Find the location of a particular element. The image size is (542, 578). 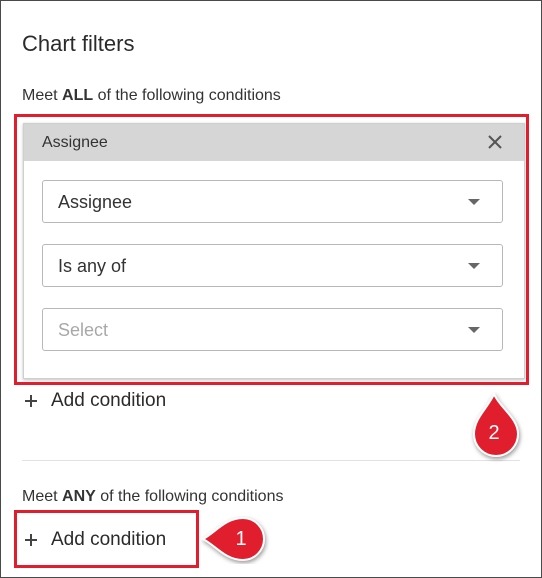

meet-all-suffix: of the following conditions is located at coordinates (187, 95).